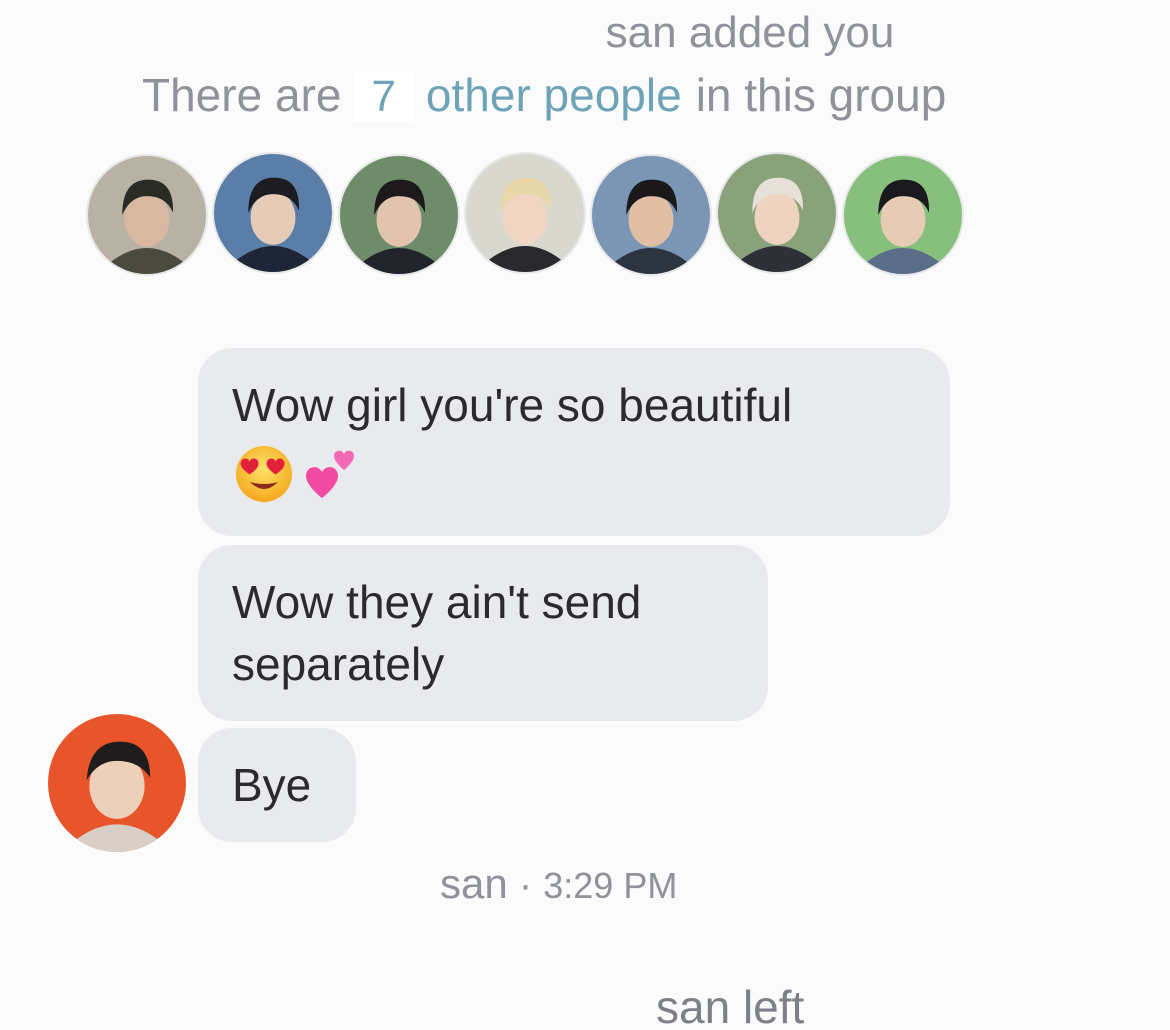  Describe the element at coordinates (610, 885) in the screenshot. I see `message-time: 3:29 PM` at that location.